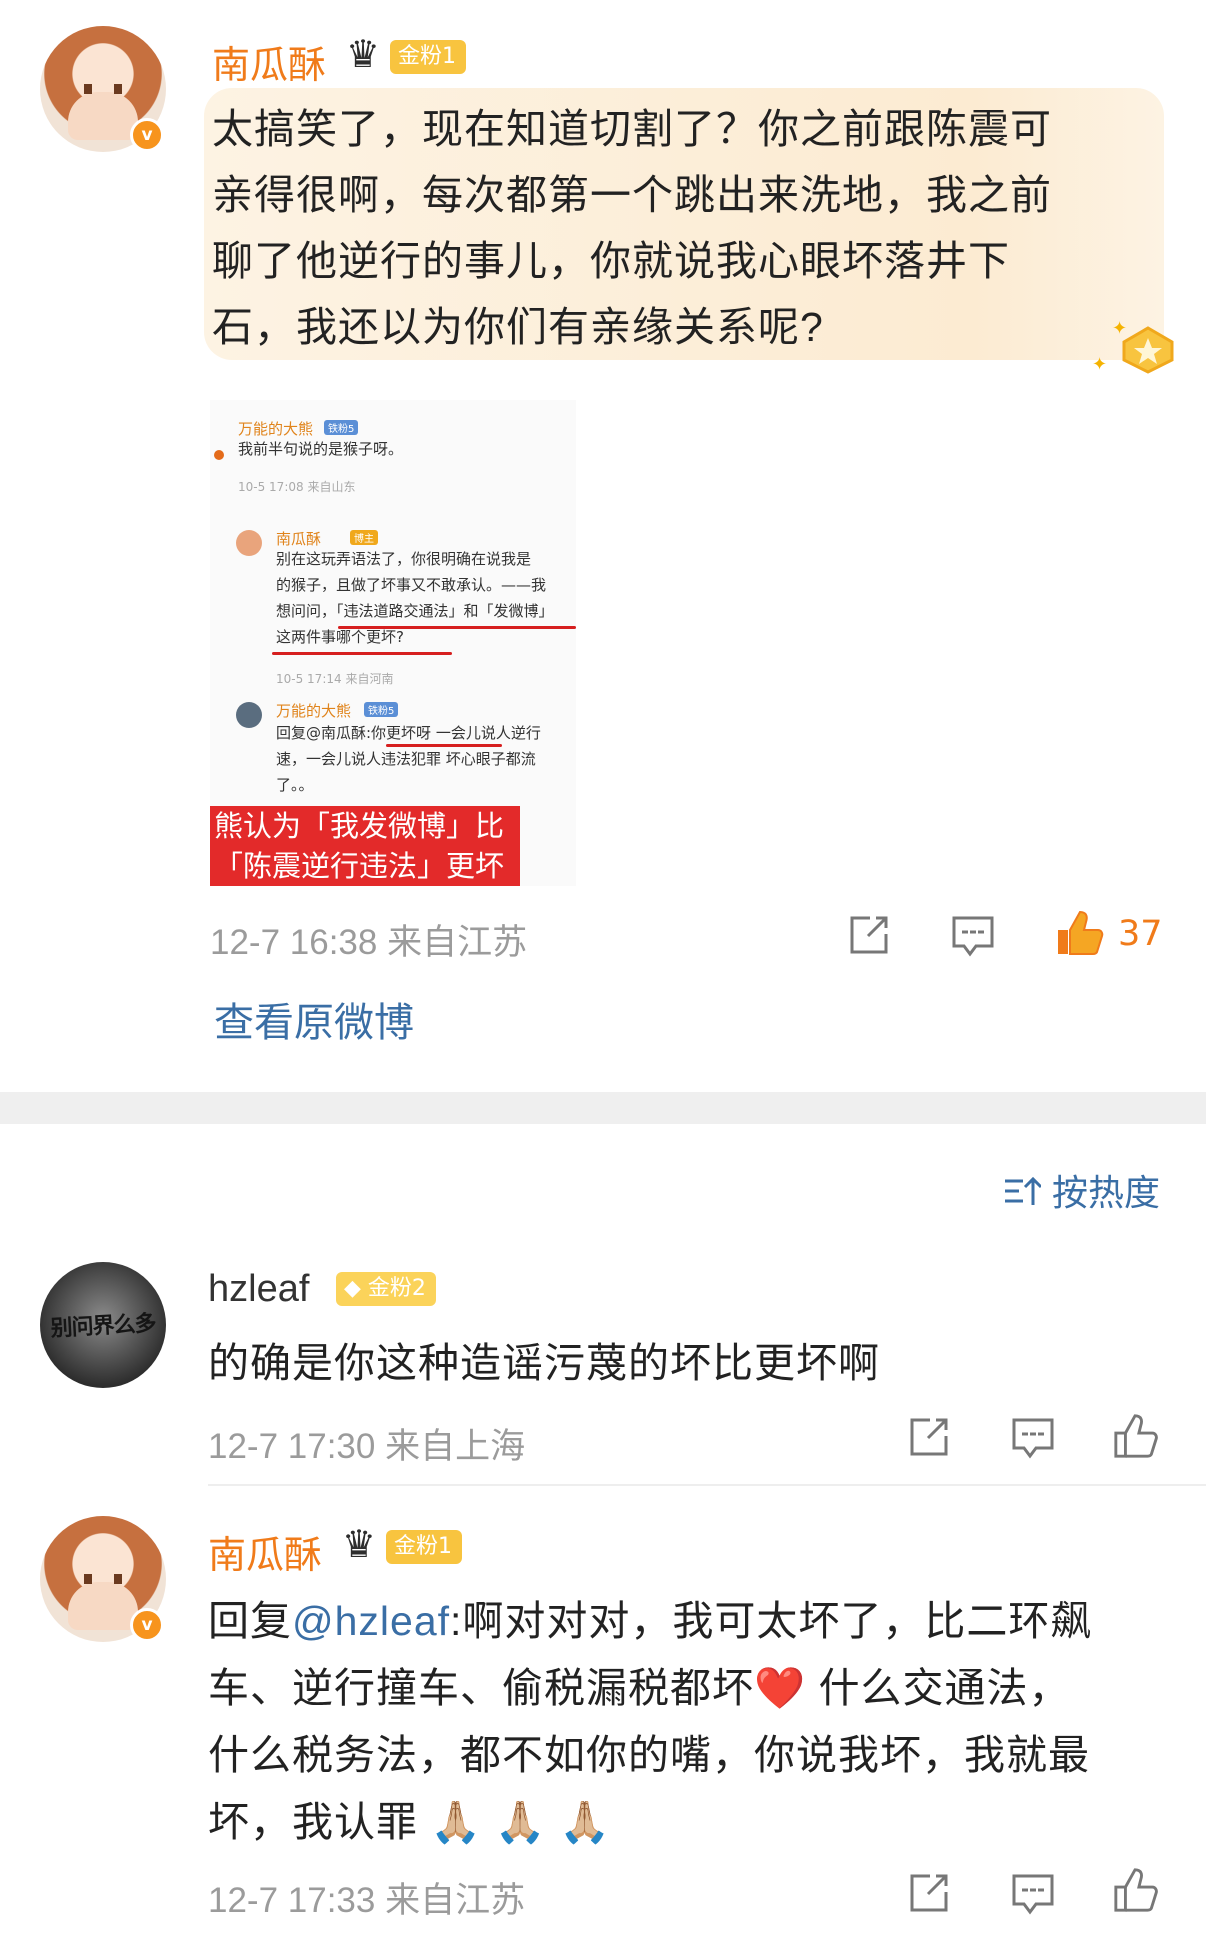 Image resolution: width=1206 pixels, height=1945 pixels. I want to click on comment-line: 石，我还以为你们有亲缘关系呢?, so click(518, 327).